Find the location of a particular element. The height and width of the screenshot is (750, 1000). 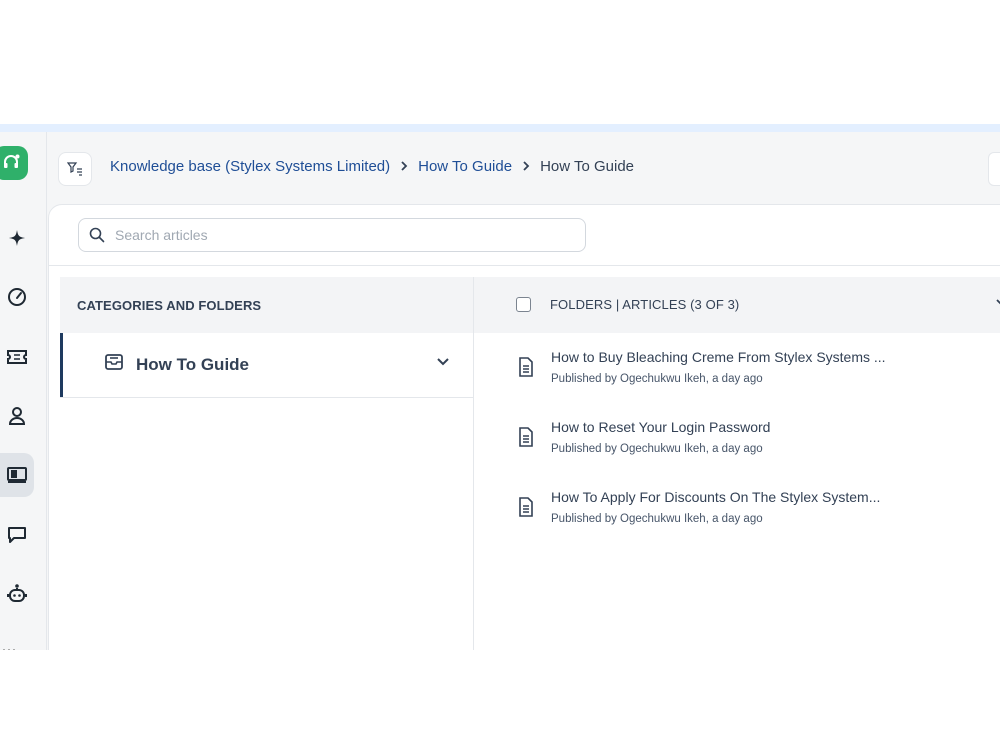

articles-header-label: FOLDERS | ARTICLES (3 OF 3) is located at coordinates (645, 304).